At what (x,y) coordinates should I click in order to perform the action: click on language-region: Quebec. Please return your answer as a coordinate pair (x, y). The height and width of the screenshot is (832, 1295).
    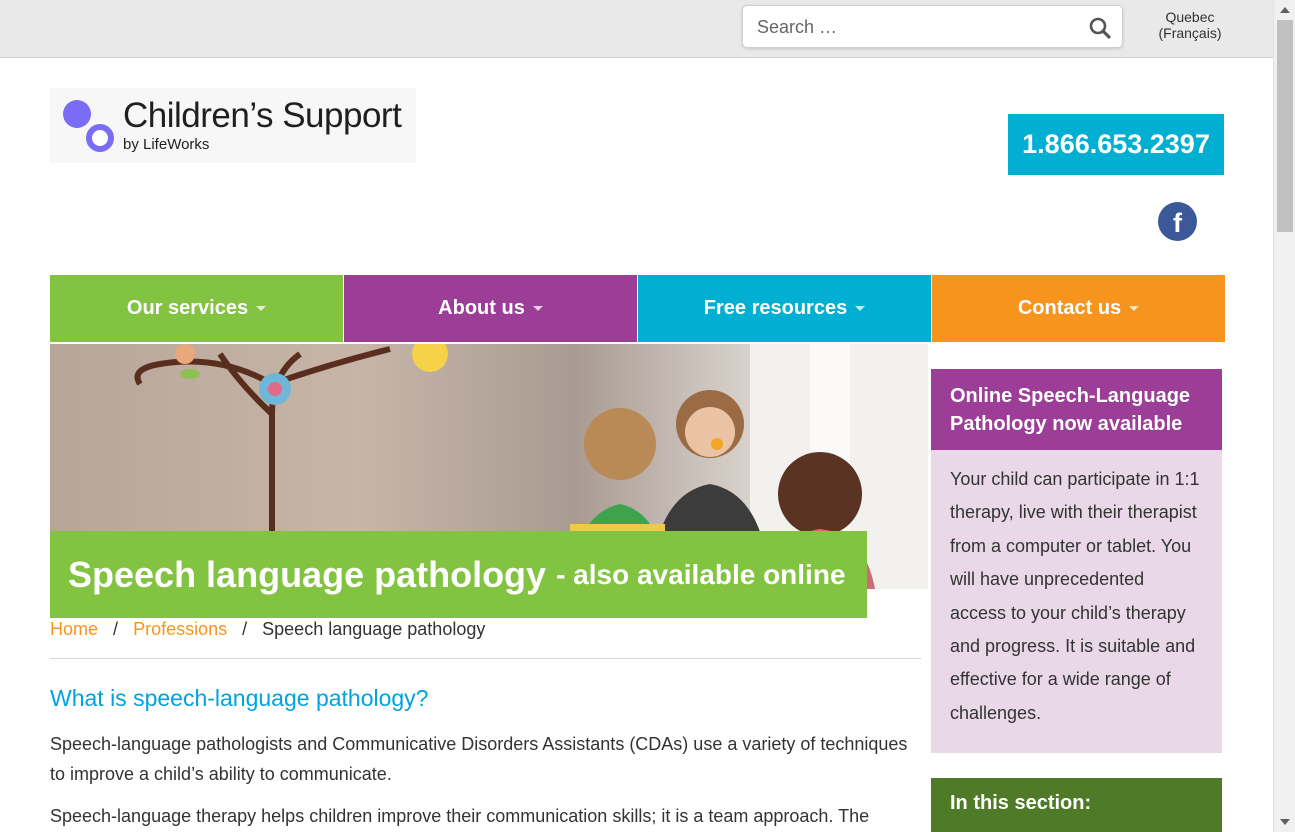
    Looking at the image, I should click on (1190, 17).